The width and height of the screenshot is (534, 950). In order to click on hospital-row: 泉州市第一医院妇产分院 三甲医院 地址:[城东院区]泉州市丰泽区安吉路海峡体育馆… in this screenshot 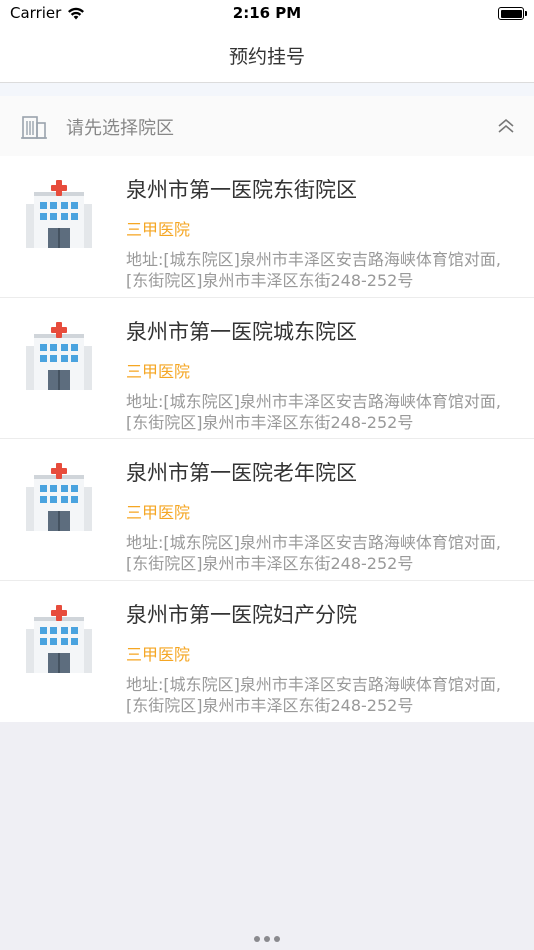, I will do `click(267, 652)`.